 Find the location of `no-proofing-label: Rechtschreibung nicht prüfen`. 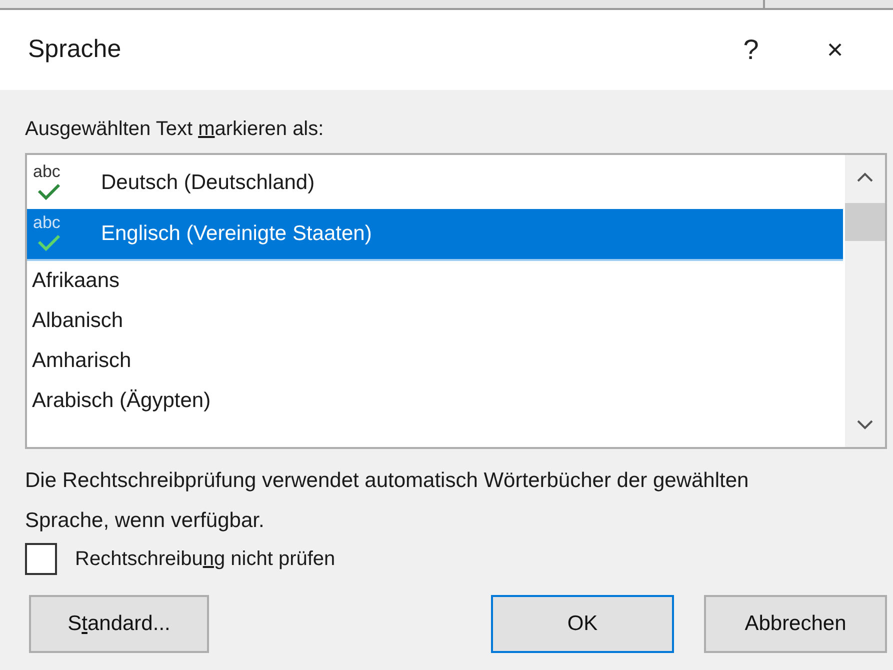

no-proofing-label: Rechtschreibung nicht prüfen is located at coordinates (205, 559).